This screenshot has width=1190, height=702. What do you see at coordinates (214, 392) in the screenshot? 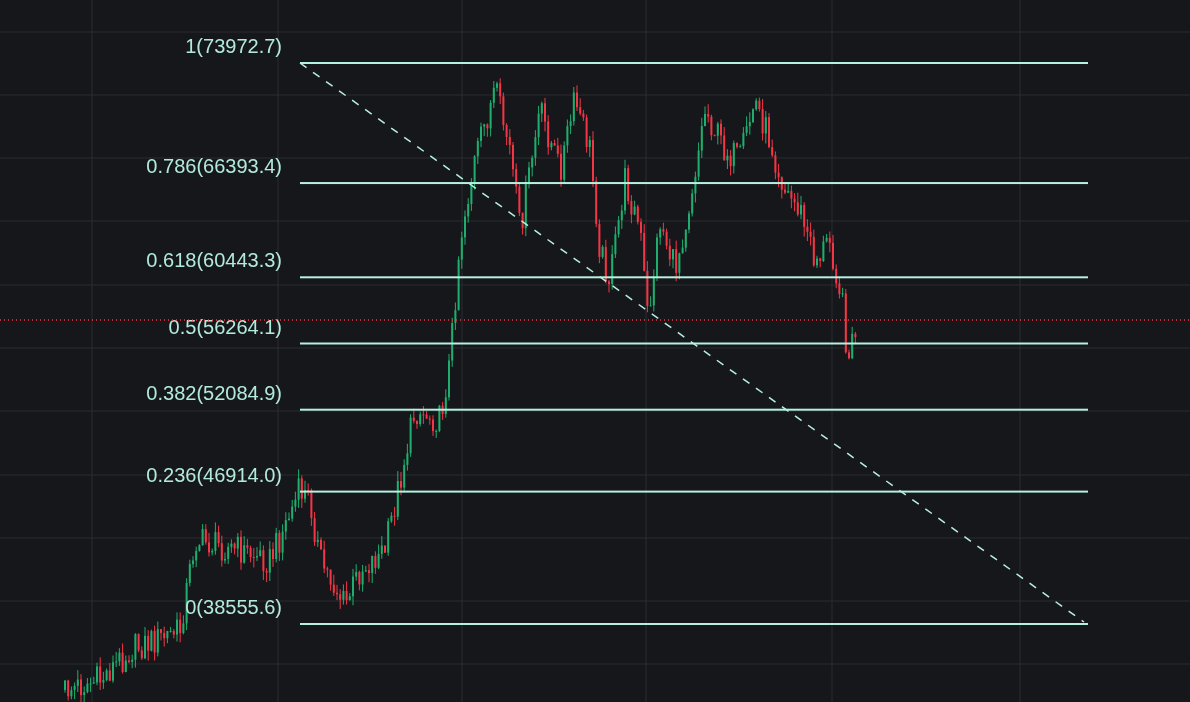
I see `fib-level-label: 0.382(52084.9)` at bounding box center [214, 392].